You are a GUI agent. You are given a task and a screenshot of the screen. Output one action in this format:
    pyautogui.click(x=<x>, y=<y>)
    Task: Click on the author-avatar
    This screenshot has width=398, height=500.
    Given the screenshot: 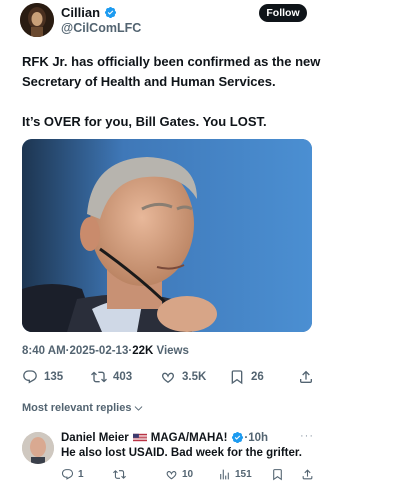 What is the action you would take?
    pyautogui.click(x=37, y=20)
    